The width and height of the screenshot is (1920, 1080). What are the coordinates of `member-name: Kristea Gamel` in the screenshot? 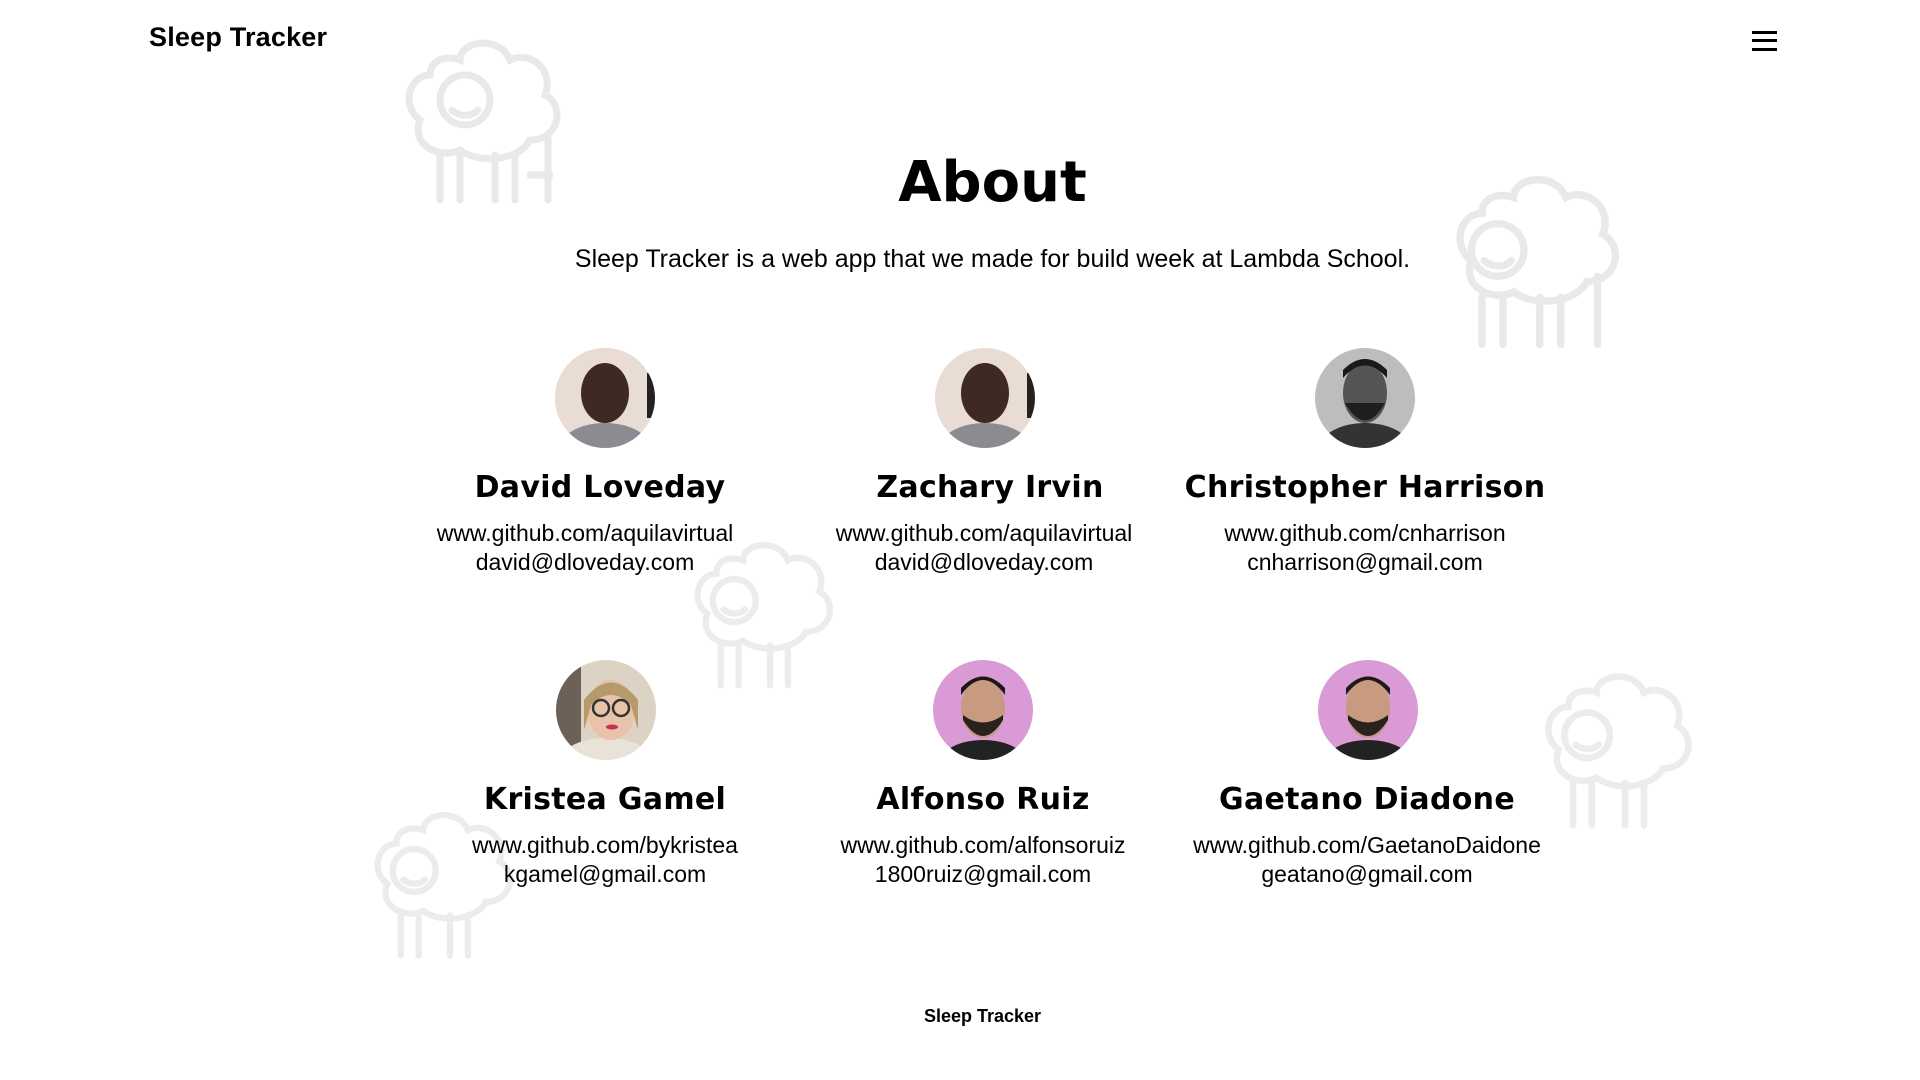 It's located at (605, 799).